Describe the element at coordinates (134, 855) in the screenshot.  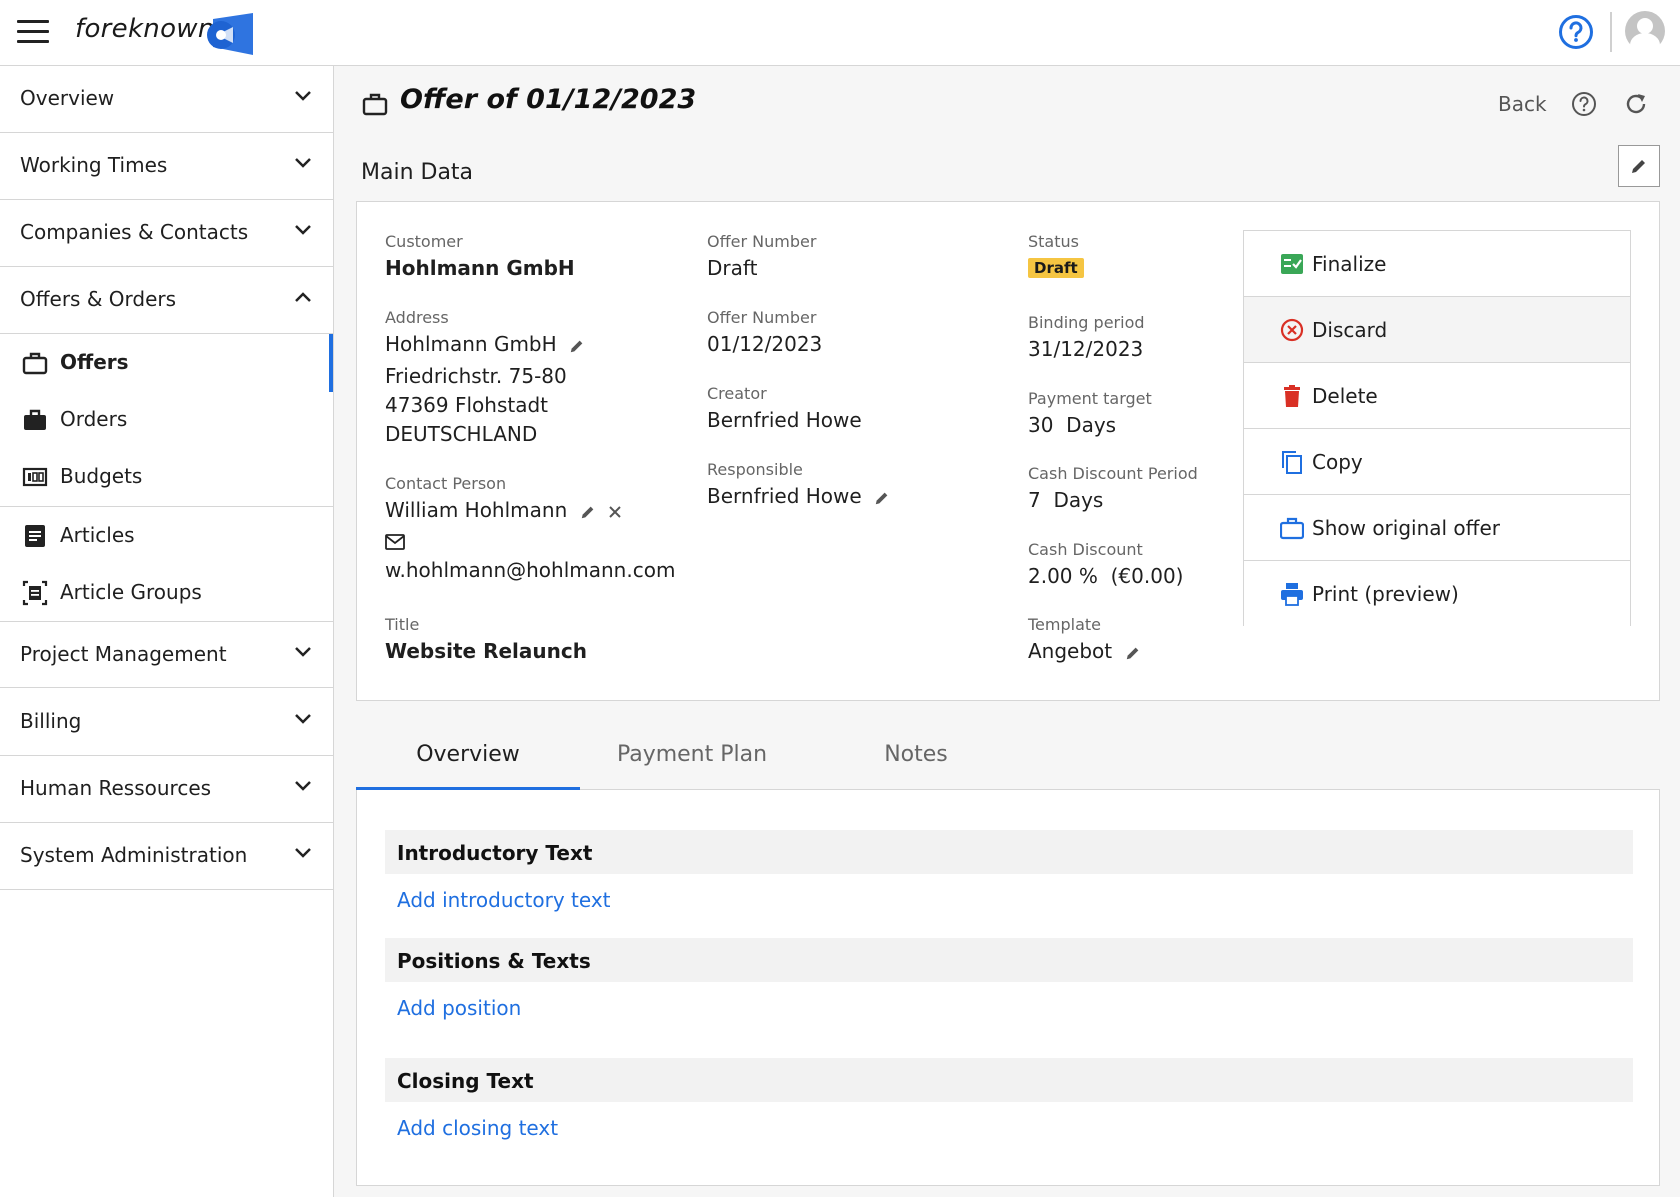
I see `nav-group-label: System Administration` at that location.